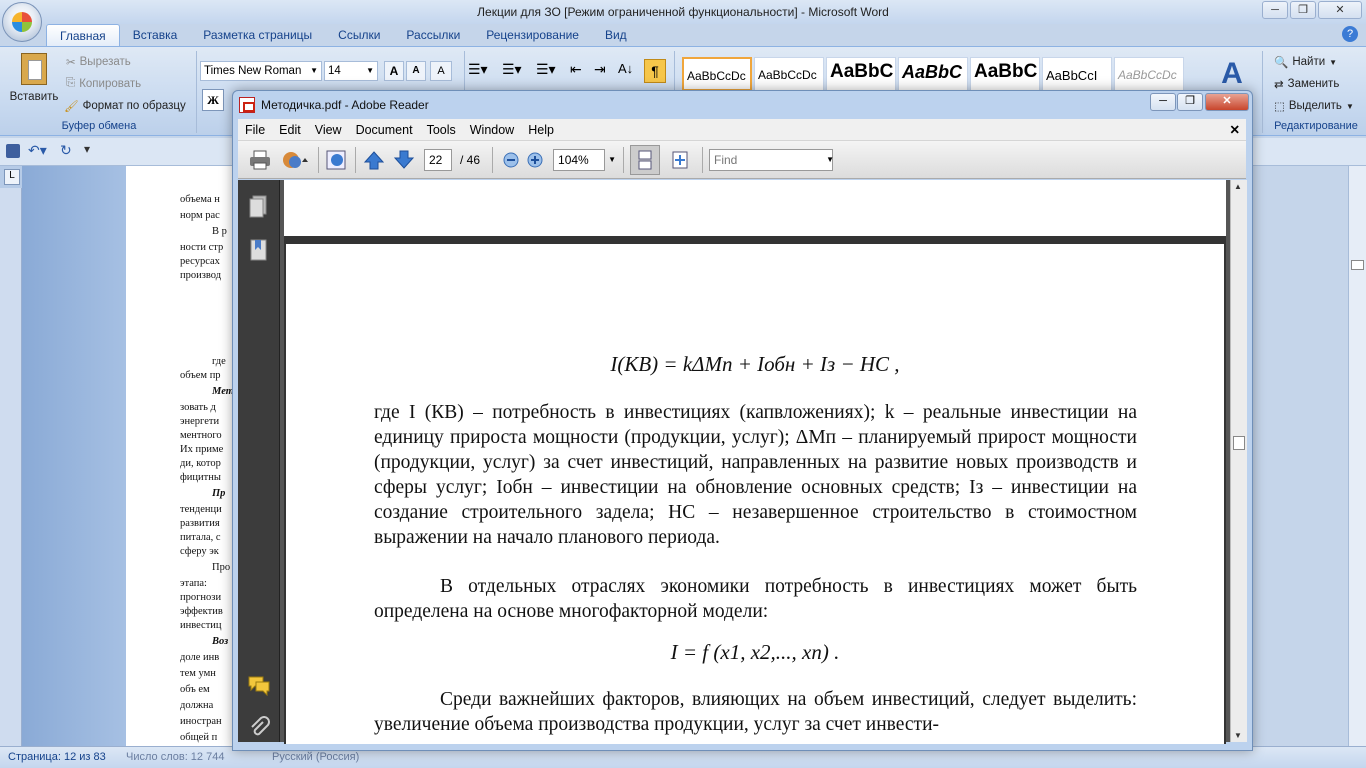 The height and width of the screenshot is (768, 1366). I want to click on replace-button: ⇄ Заменить, so click(1306, 84).